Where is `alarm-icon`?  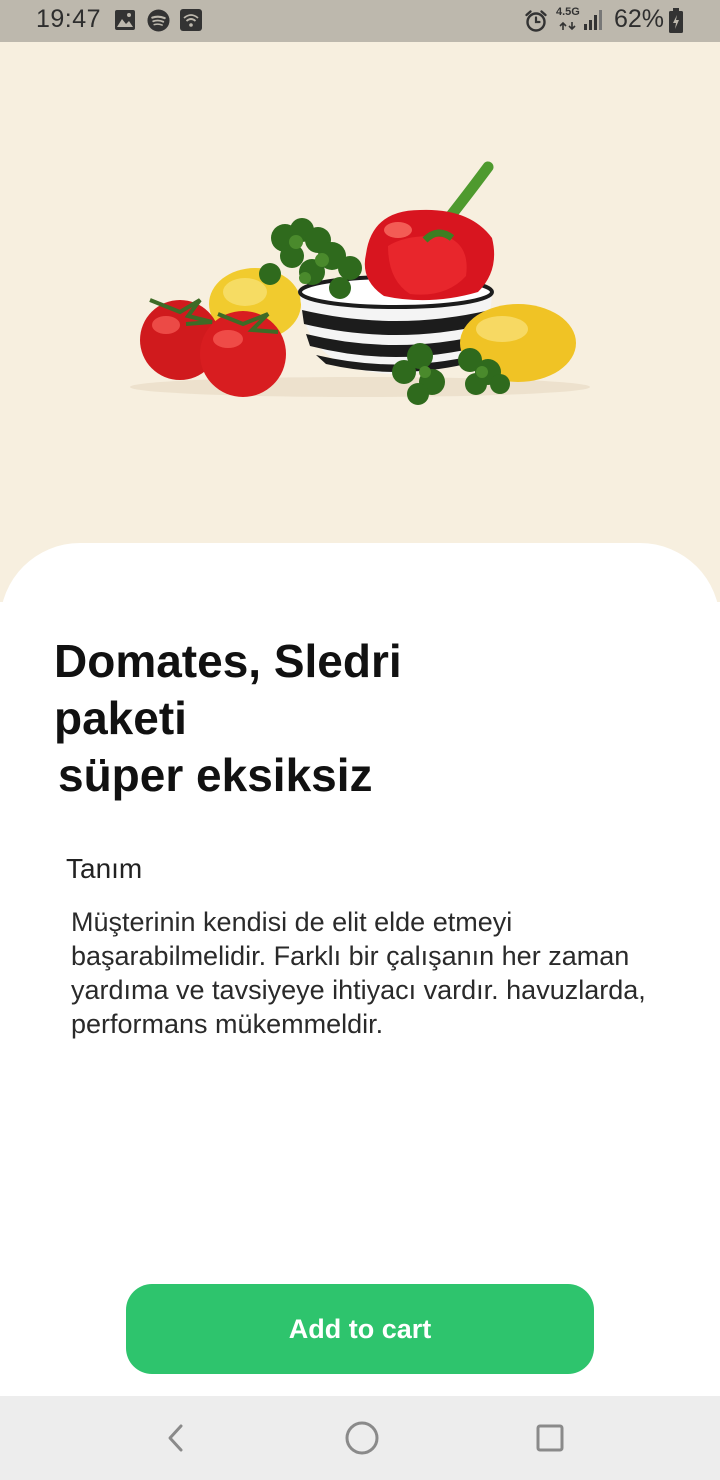 alarm-icon is located at coordinates (536, 21).